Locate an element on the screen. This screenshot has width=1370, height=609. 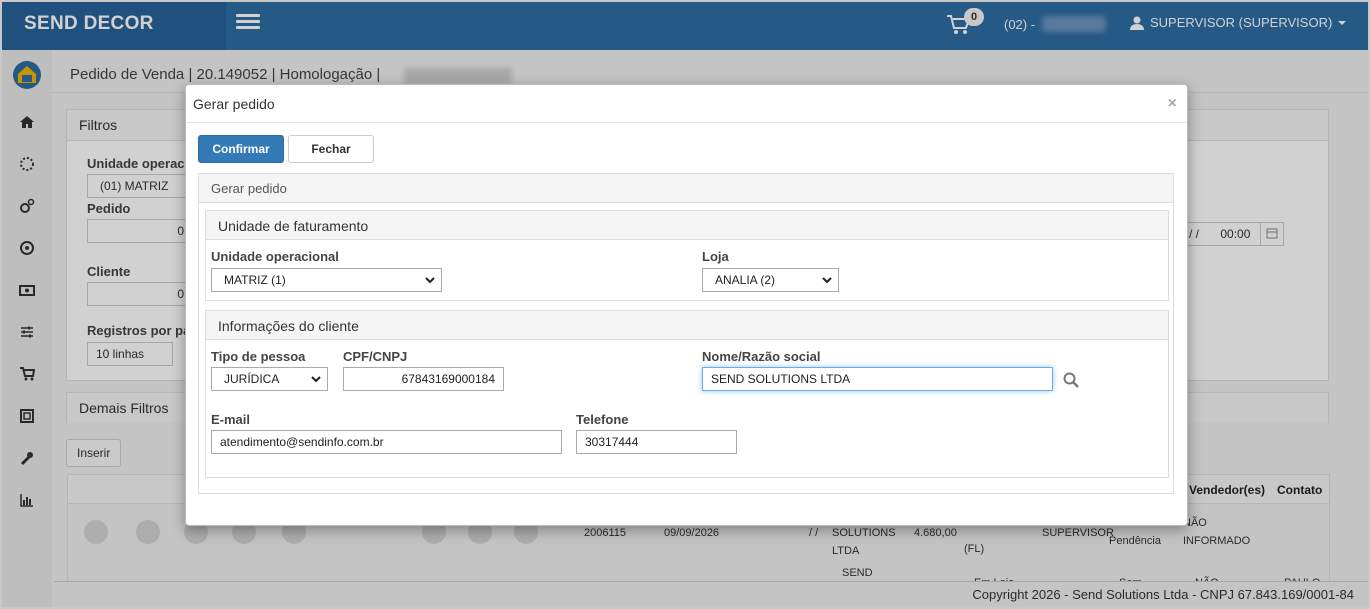
loja-select: ANALIA (2) is located at coordinates (770, 280).